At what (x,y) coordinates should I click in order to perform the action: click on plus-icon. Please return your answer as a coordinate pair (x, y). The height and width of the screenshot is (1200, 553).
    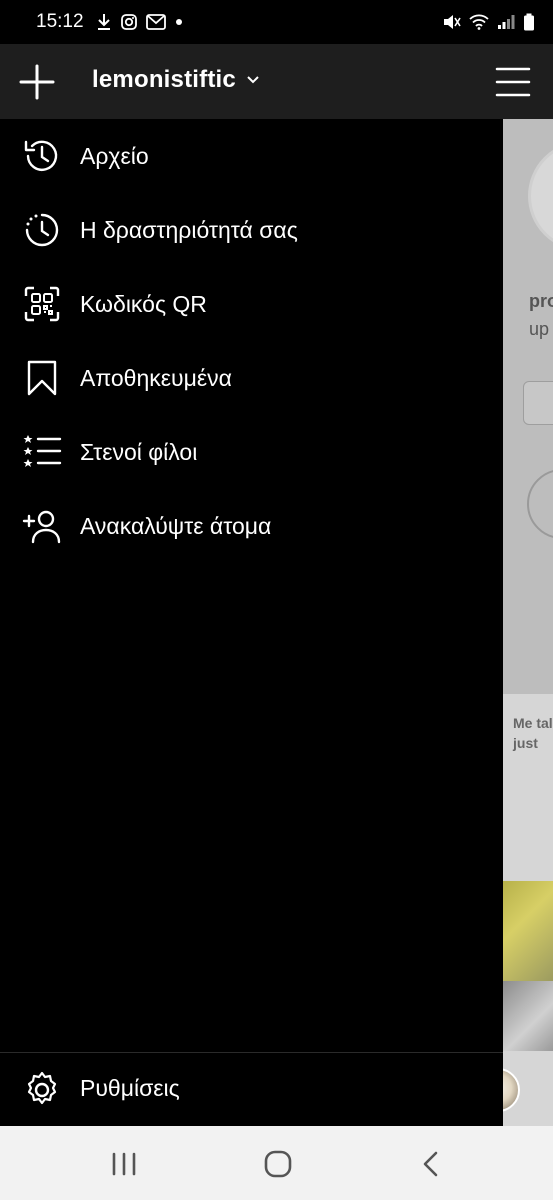
    Looking at the image, I should click on (37, 82).